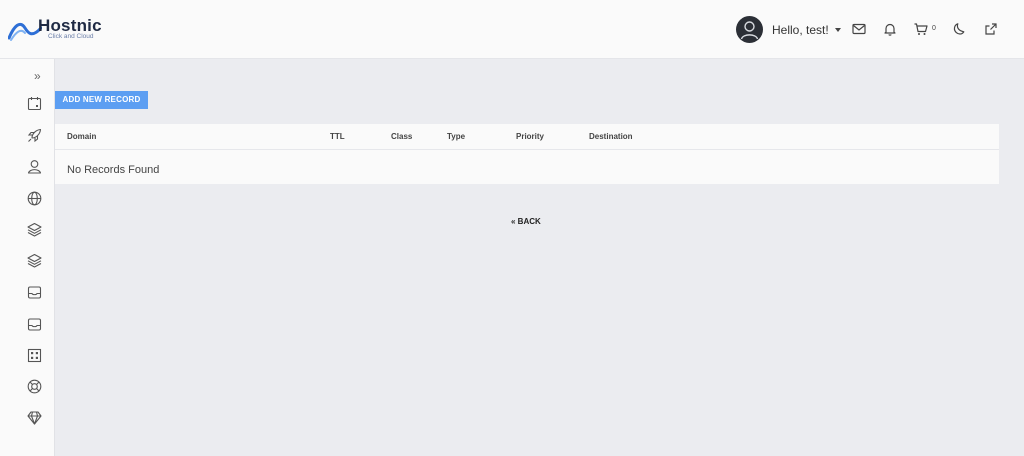 The image size is (1024, 456). I want to click on user-avatar-icon, so click(749, 30).